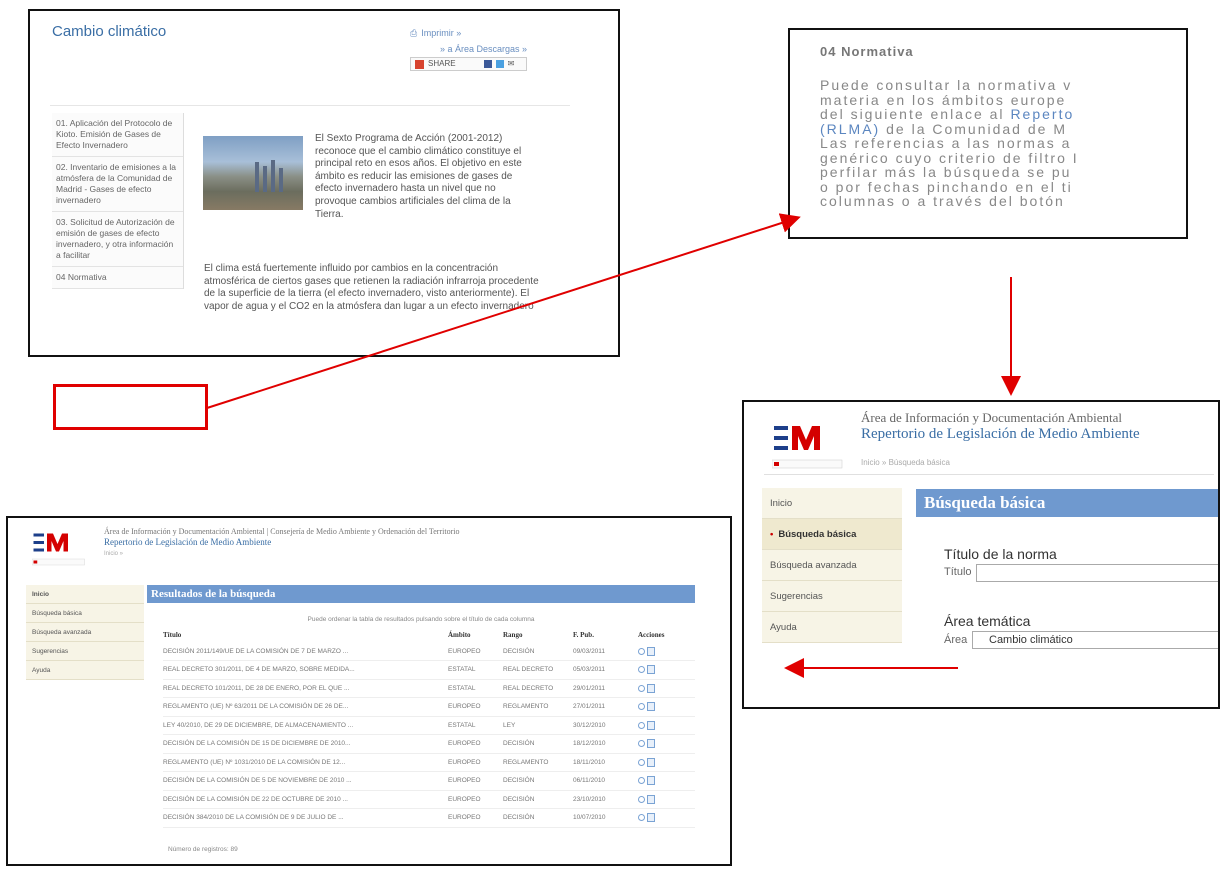 This screenshot has width=1226, height=873. I want to click on title-section-heading: Título de la norma, so click(1000, 554).